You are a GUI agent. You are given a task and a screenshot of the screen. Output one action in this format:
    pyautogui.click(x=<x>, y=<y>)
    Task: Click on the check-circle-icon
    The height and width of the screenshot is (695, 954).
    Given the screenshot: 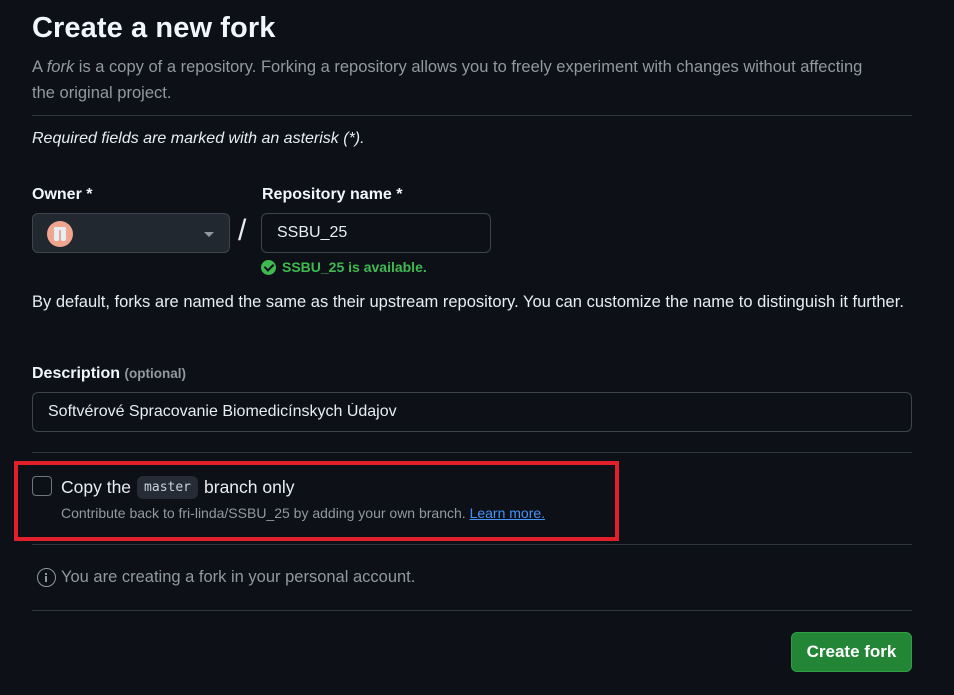 What is the action you would take?
    pyautogui.click(x=268, y=267)
    